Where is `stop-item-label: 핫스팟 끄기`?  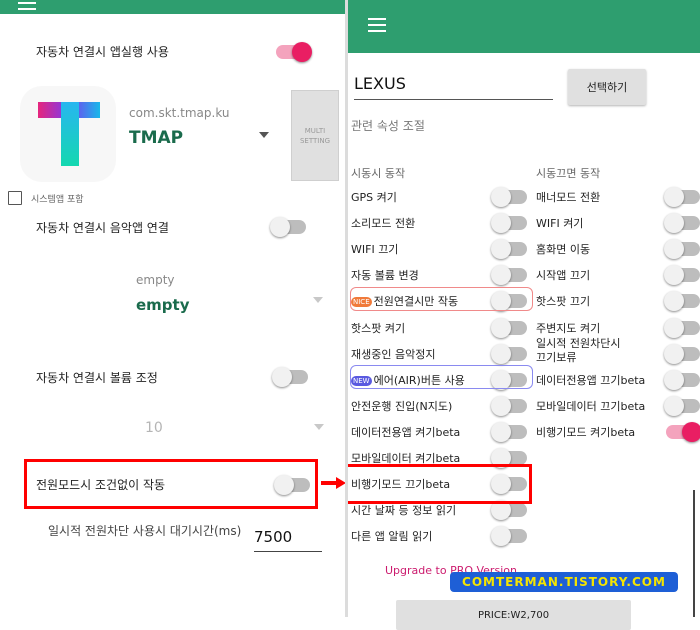 stop-item-label: 핫스팟 끄기 is located at coordinates (563, 301).